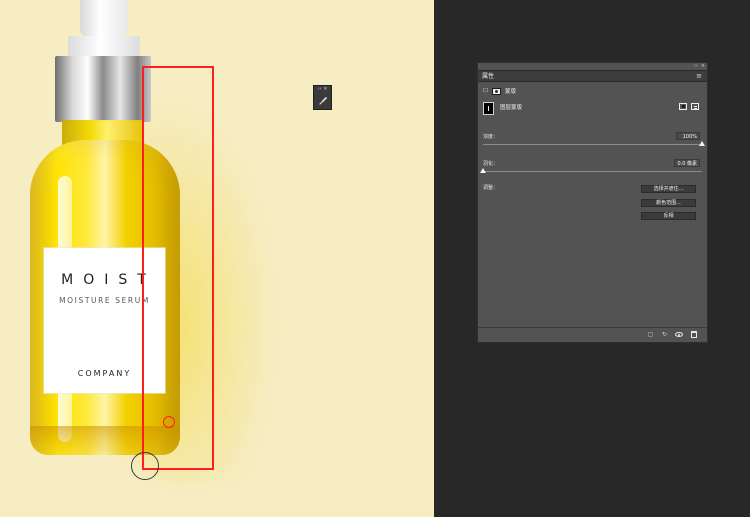 The width and height of the screenshot is (750, 517). I want to click on refine-label: 调整：, so click(491, 188).